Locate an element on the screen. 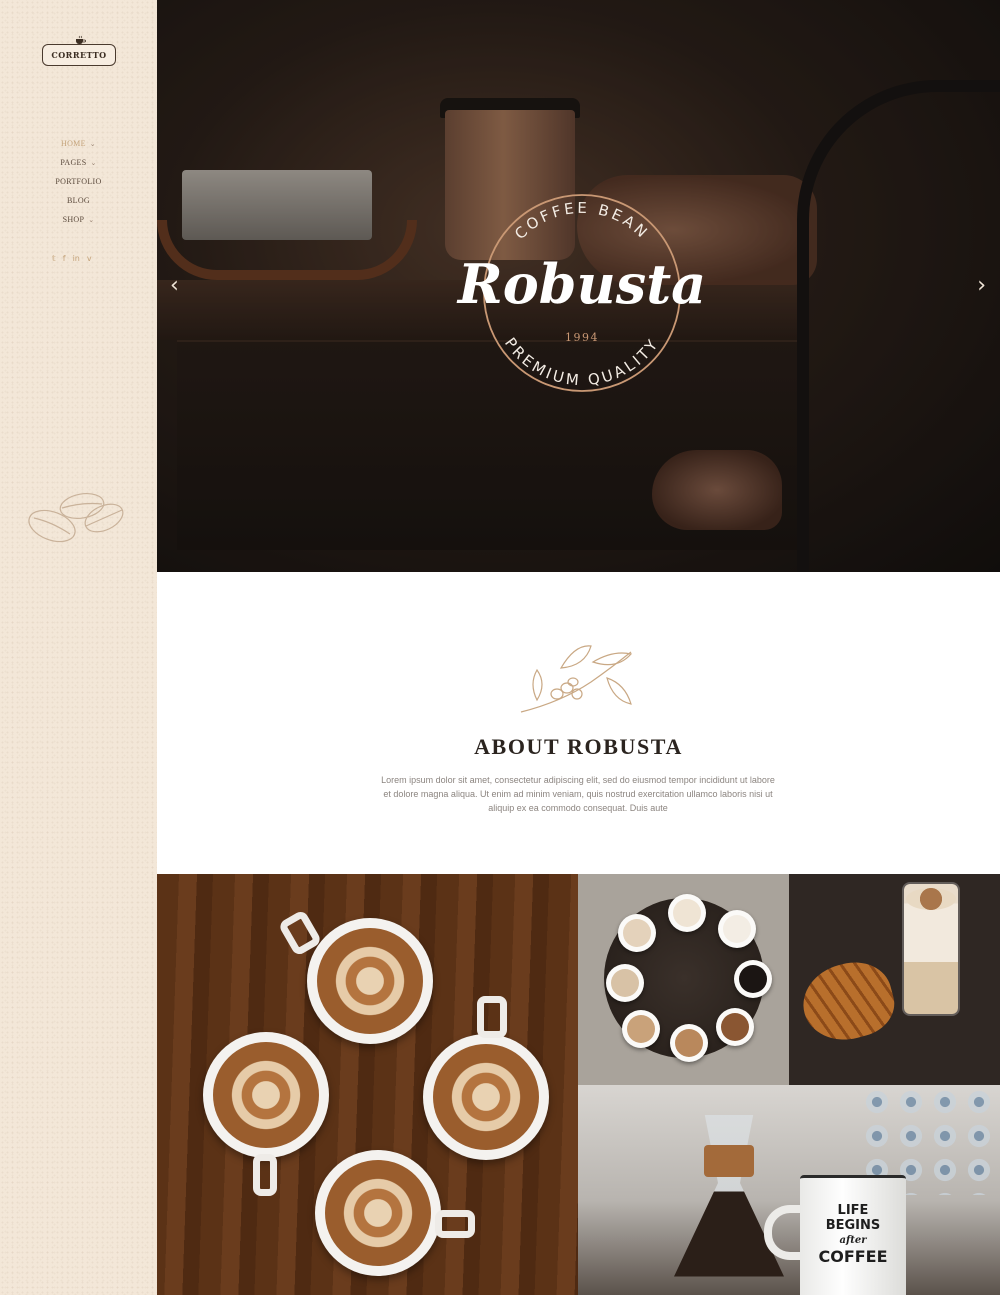 The height and width of the screenshot is (1295, 1000). robusta-badge: COFFEE BEAN Robusta 1994 PREMIUM QUALITY is located at coordinates (581, 293).